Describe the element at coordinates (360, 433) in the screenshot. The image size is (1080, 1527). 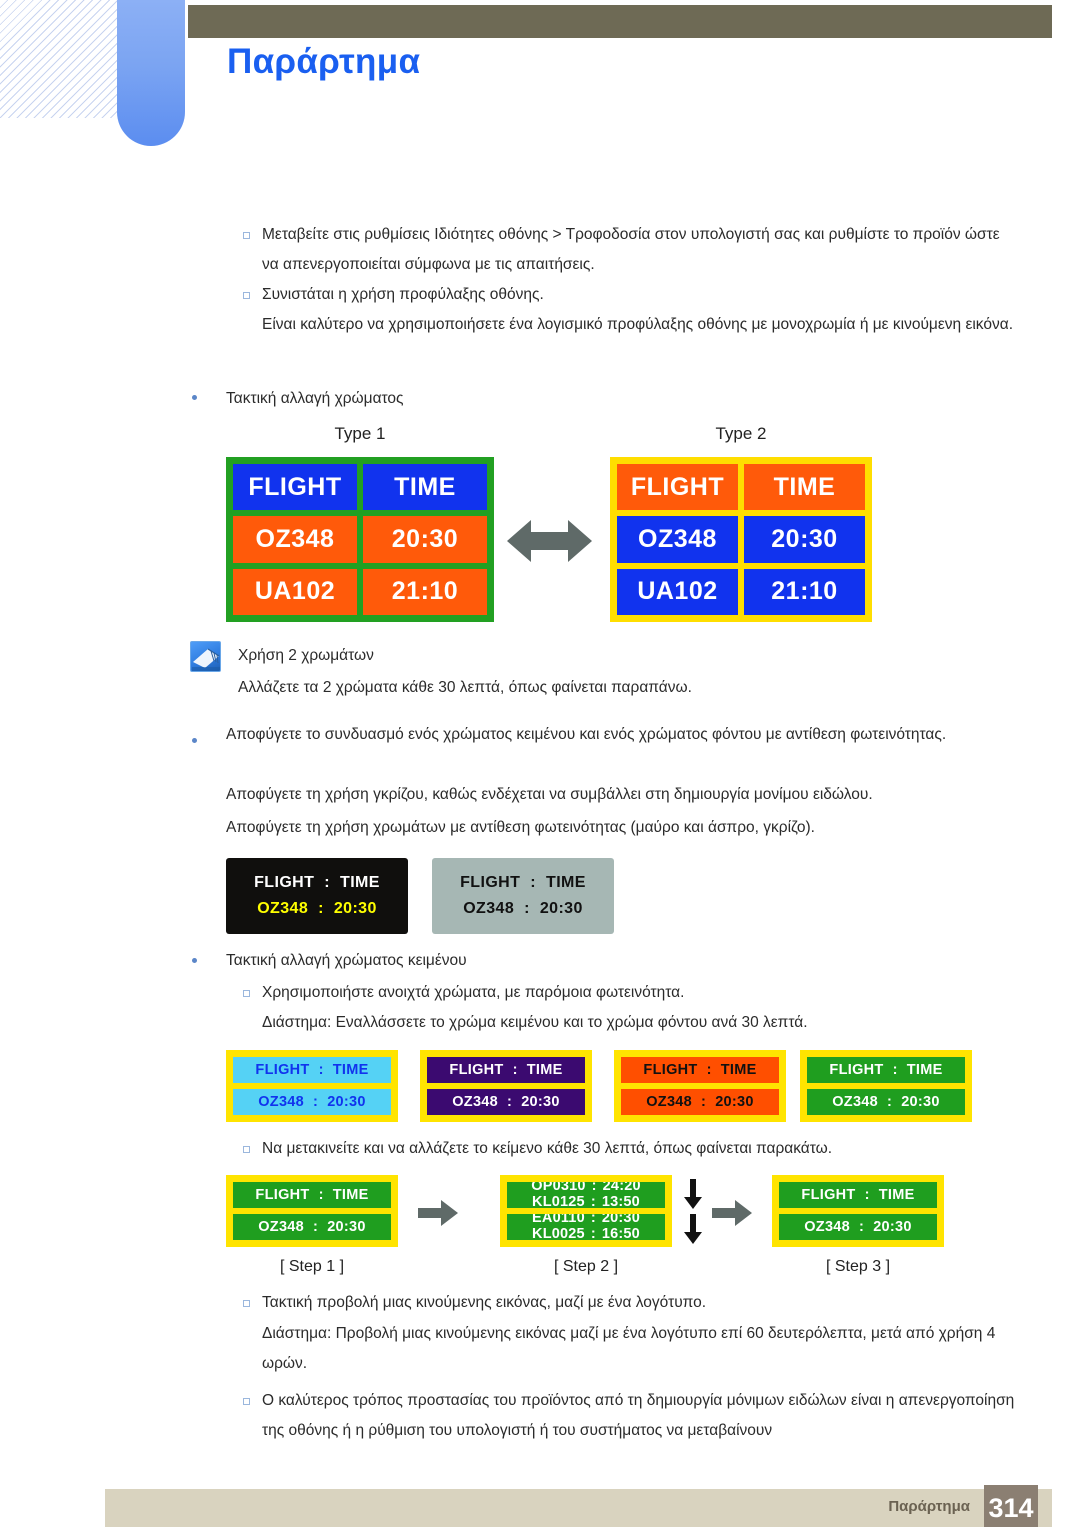
I see `type1-label: Type 1` at that location.